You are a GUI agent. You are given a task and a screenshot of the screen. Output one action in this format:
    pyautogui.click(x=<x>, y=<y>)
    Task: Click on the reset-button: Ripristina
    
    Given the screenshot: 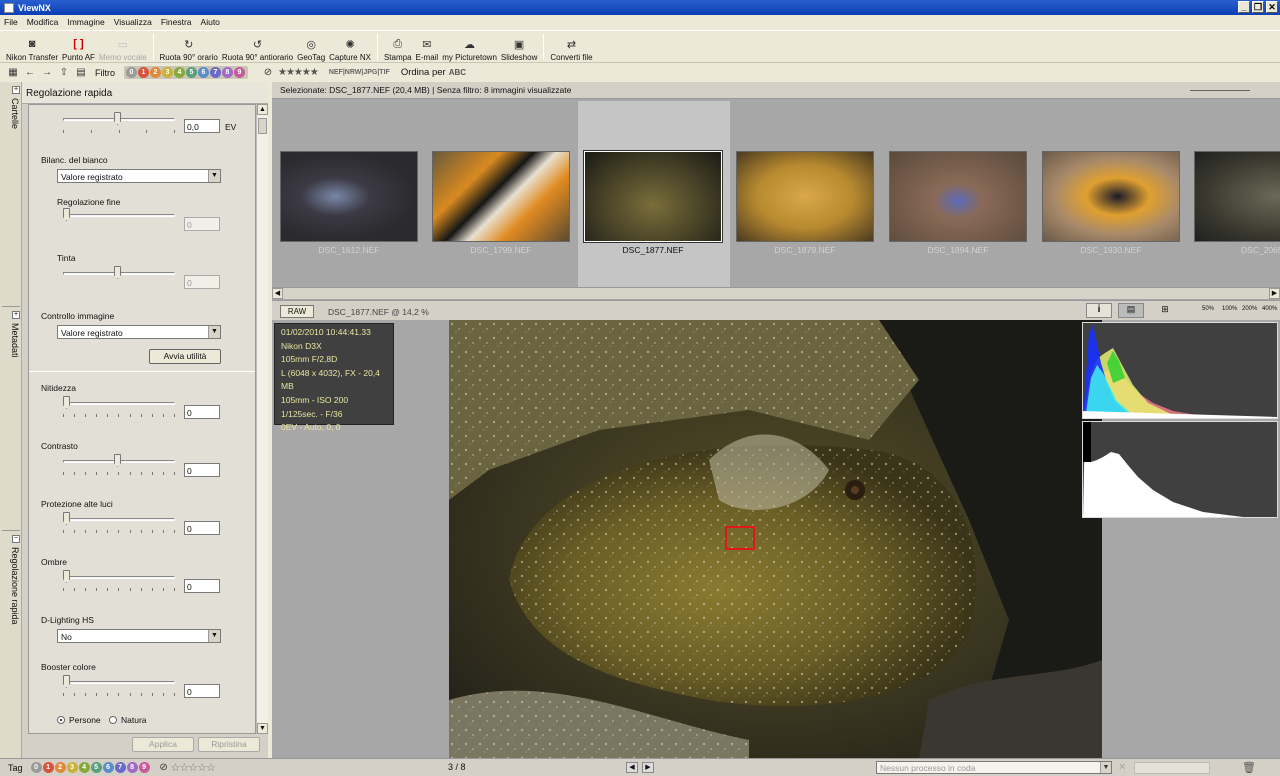 What is the action you would take?
    pyautogui.click(x=229, y=744)
    